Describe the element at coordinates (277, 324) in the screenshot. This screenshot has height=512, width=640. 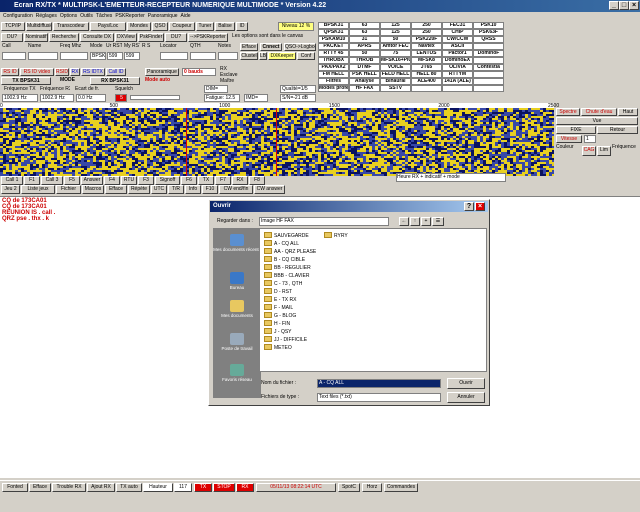
I see `folder-item: H - FIN` at that location.